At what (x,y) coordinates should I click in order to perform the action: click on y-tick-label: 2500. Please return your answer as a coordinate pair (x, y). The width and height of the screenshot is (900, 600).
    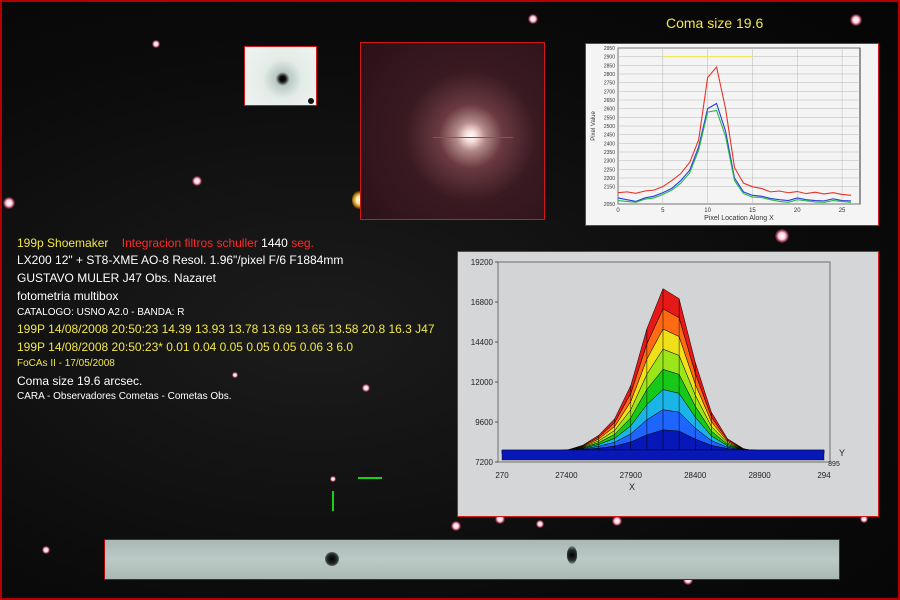
    Looking at the image, I should click on (609, 127).